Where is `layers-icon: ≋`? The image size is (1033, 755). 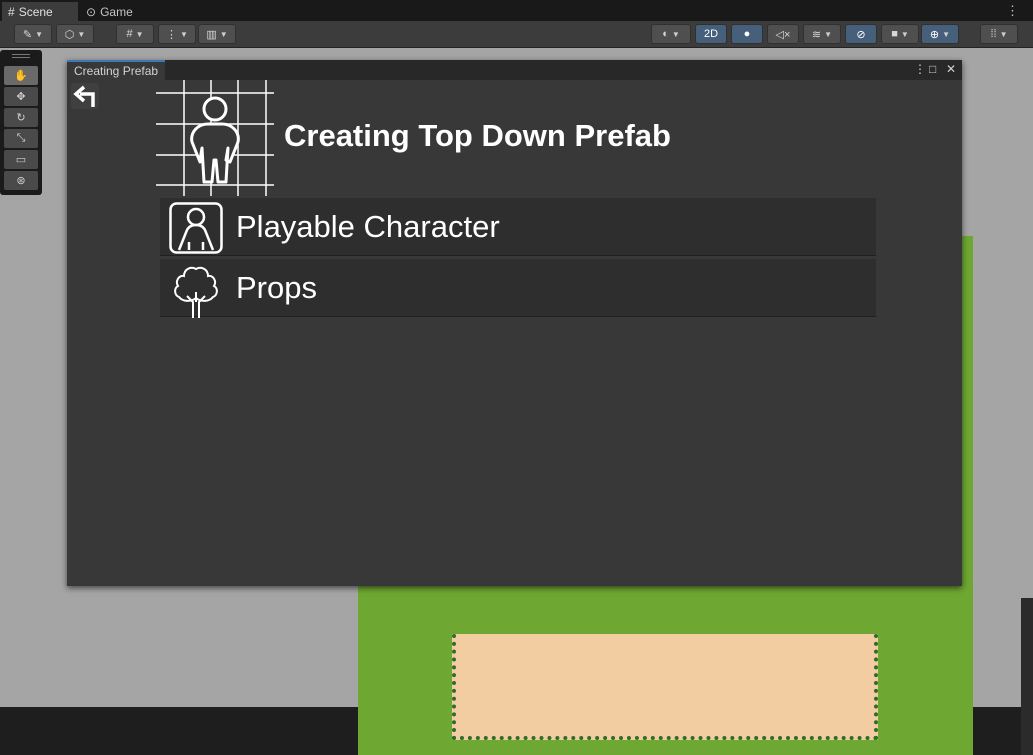
layers-icon: ≋ is located at coordinates (816, 34).